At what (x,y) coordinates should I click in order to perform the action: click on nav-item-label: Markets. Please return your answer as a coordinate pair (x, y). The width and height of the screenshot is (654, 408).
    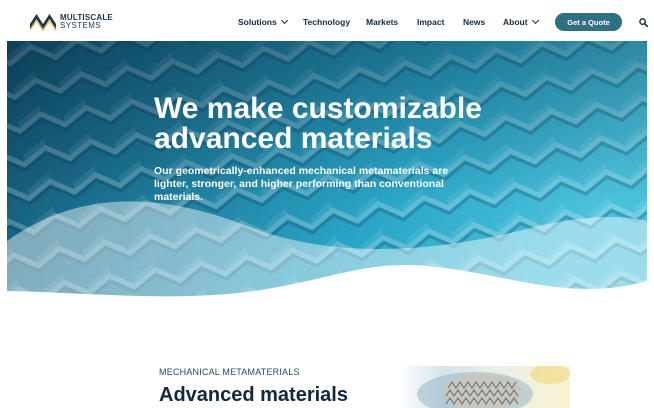
    Looking at the image, I should click on (382, 22).